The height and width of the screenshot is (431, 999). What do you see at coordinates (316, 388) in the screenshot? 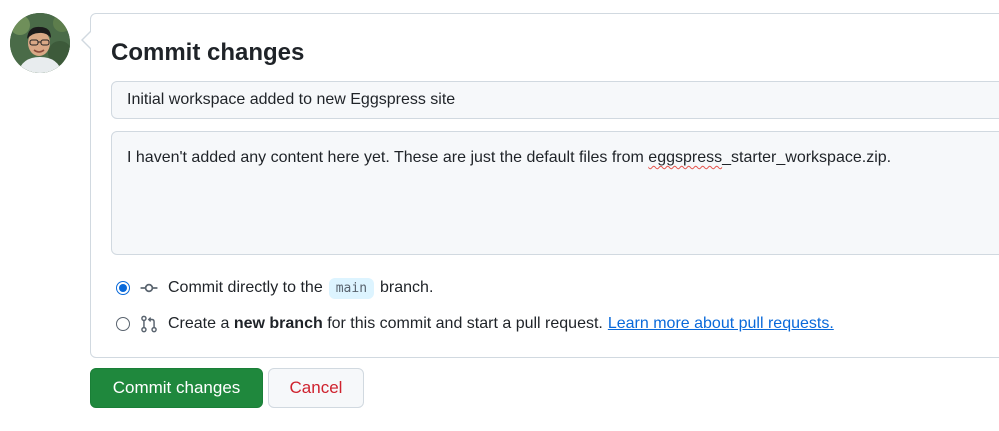
I see `cancel-button: Cancel` at bounding box center [316, 388].